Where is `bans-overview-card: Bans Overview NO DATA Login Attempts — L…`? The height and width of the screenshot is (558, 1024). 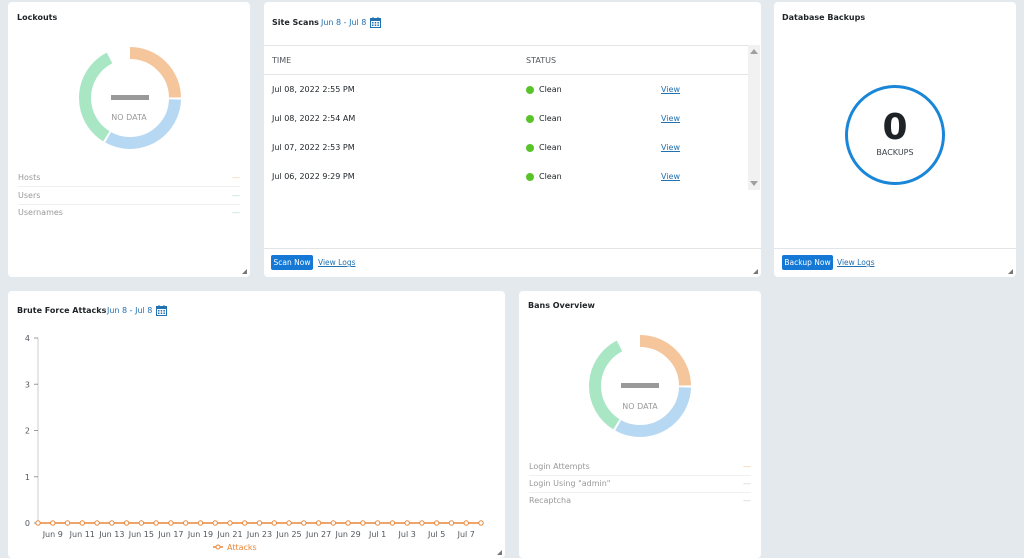 bans-overview-card: Bans Overview NO DATA Login Attempts — L… is located at coordinates (640, 424).